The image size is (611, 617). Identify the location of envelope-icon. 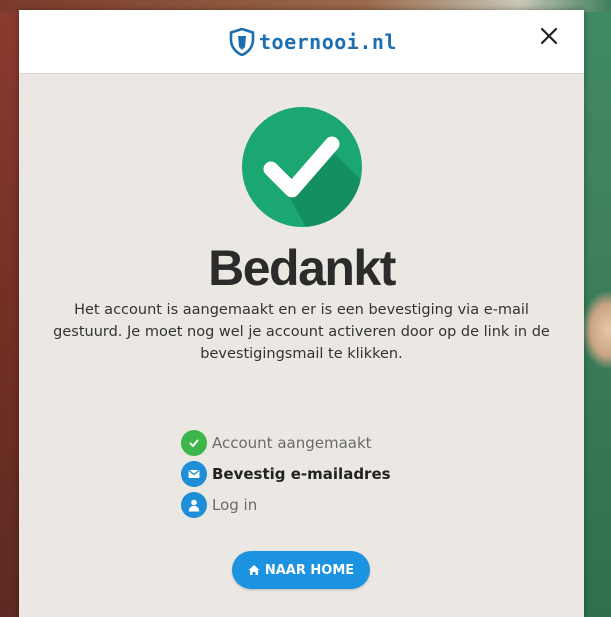
(194, 474).